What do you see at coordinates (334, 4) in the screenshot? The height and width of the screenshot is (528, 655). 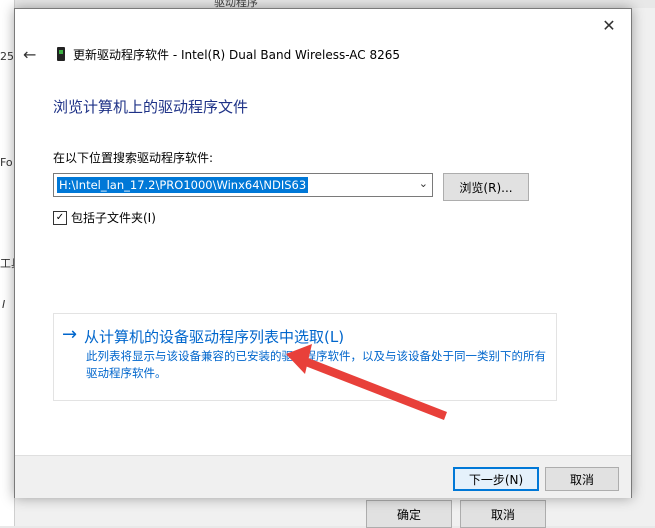 I see `background-titlebar: 驱动程序` at bounding box center [334, 4].